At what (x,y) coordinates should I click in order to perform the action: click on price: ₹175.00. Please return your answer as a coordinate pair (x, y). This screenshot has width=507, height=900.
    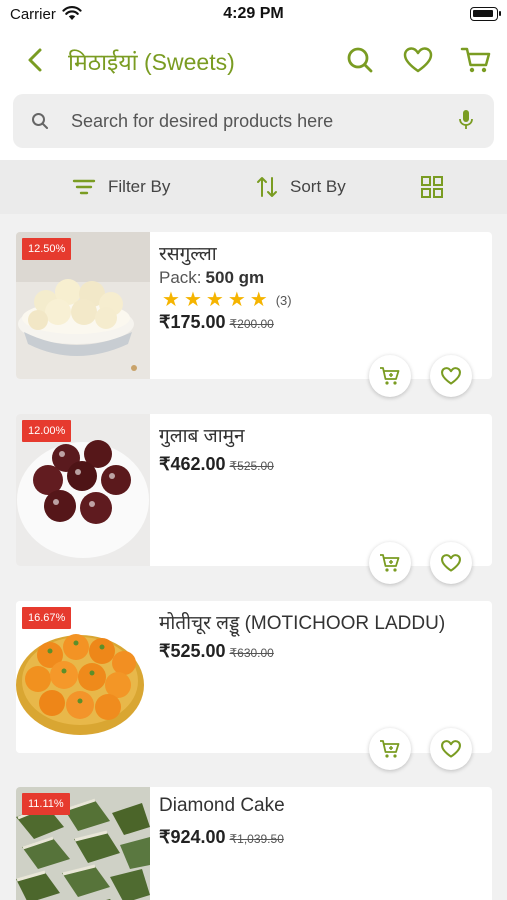
    Looking at the image, I should click on (192, 322).